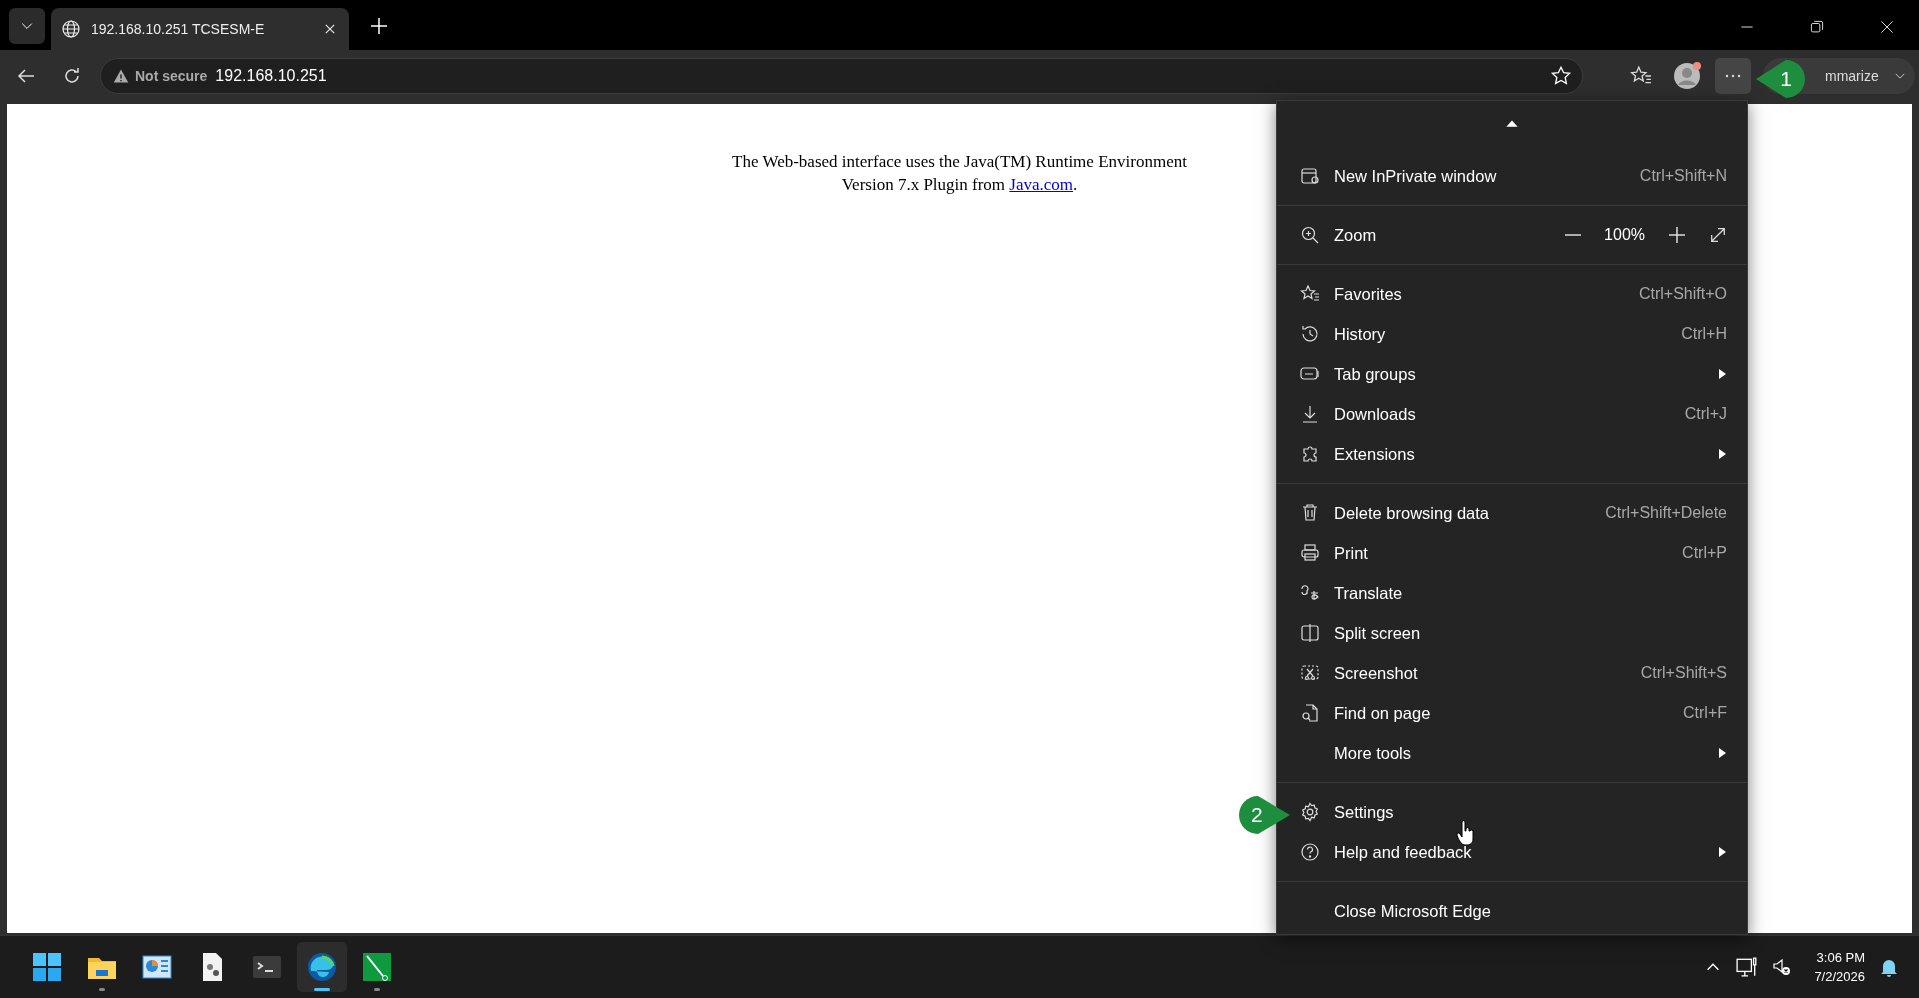 The width and height of the screenshot is (1919, 998). I want to click on shortcut-text: Ctrl+Shift+O, so click(1682, 294).